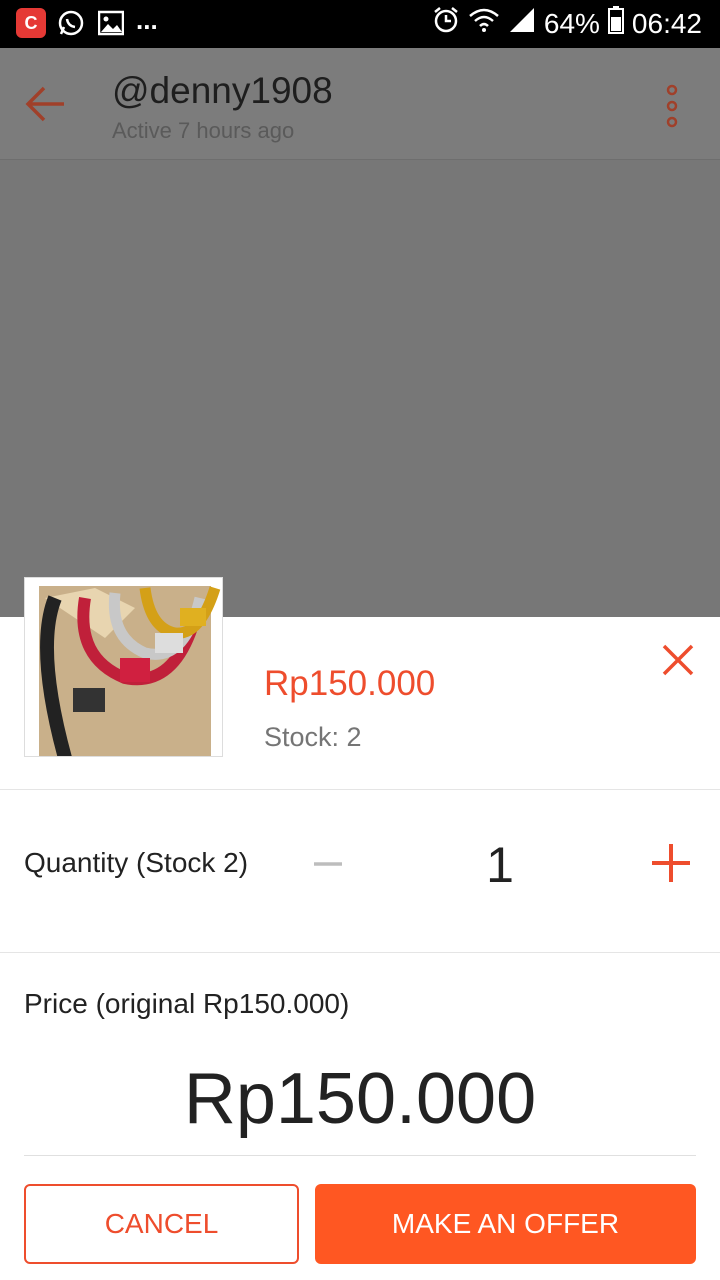  Describe the element at coordinates (666, 23) in the screenshot. I see `clock: 06:42` at that location.